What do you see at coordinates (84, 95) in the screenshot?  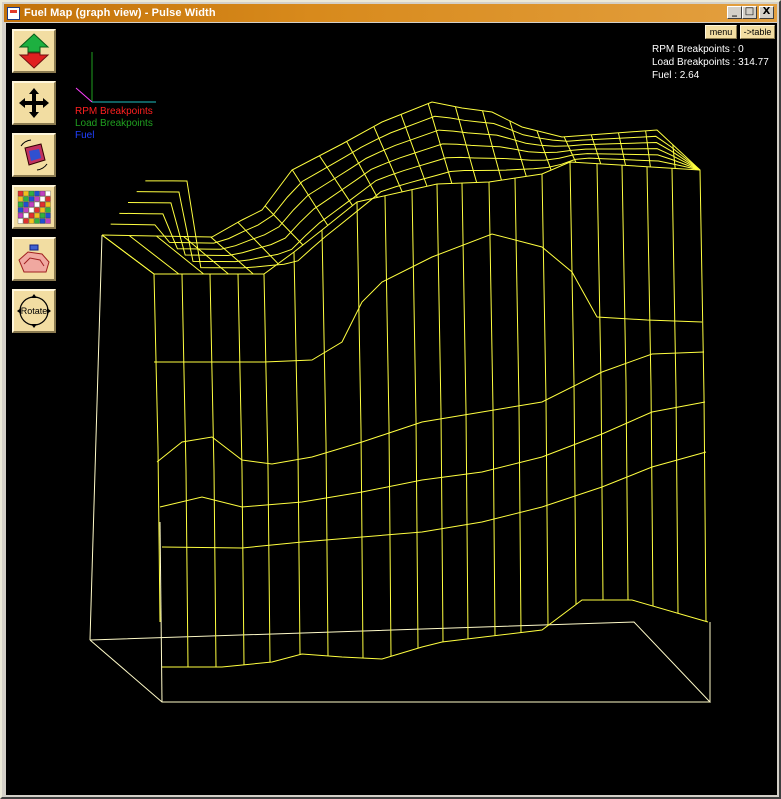 I see `fuel-axis-line` at bounding box center [84, 95].